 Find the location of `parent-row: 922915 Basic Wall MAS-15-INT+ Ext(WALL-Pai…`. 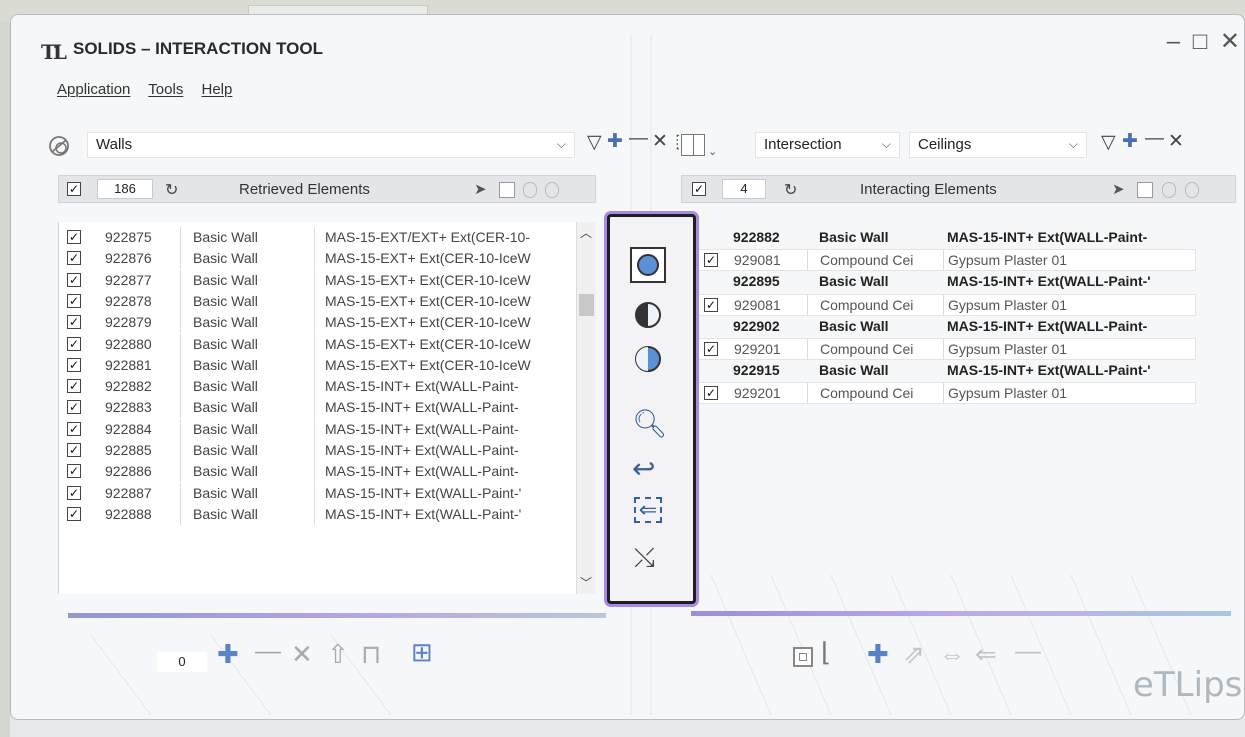

parent-row: 922915 Basic Wall MAS-15-INT+ Ext(WALL-Pai… is located at coordinates (943, 371).